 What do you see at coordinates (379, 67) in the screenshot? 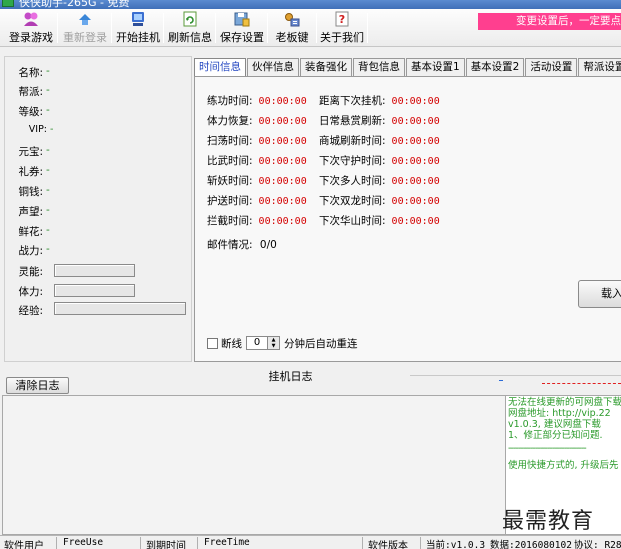
I see `tab-backpack-info: 背包信息` at bounding box center [379, 67].